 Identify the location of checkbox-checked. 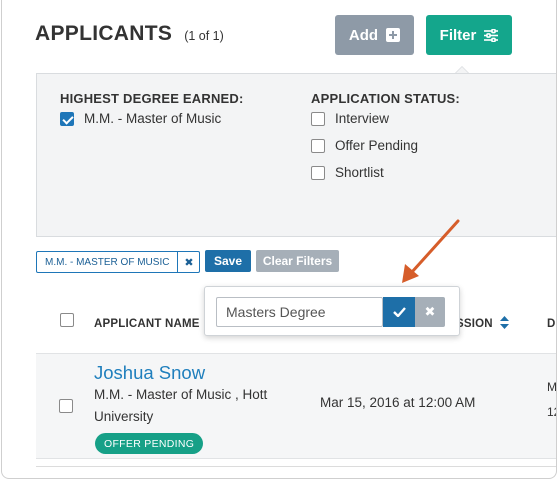
(67, 118).